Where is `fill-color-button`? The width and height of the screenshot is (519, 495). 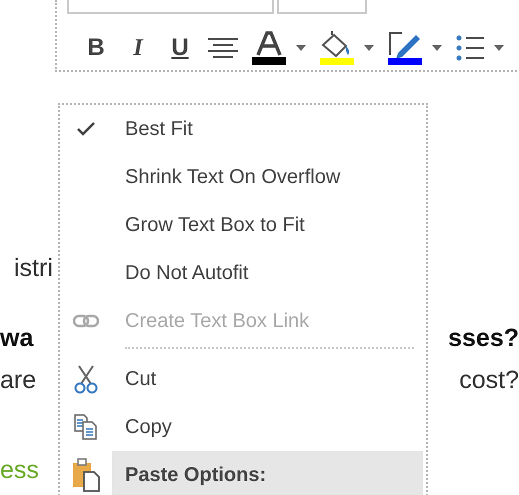
fill-color-button is located at coordinates (347, 48).